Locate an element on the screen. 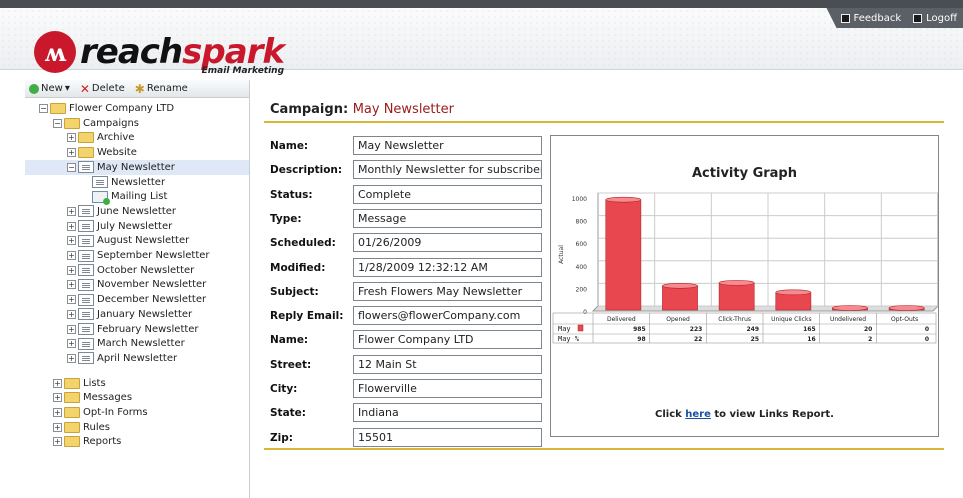  field-value: 12 Main St is located at coordinates (447, 364).